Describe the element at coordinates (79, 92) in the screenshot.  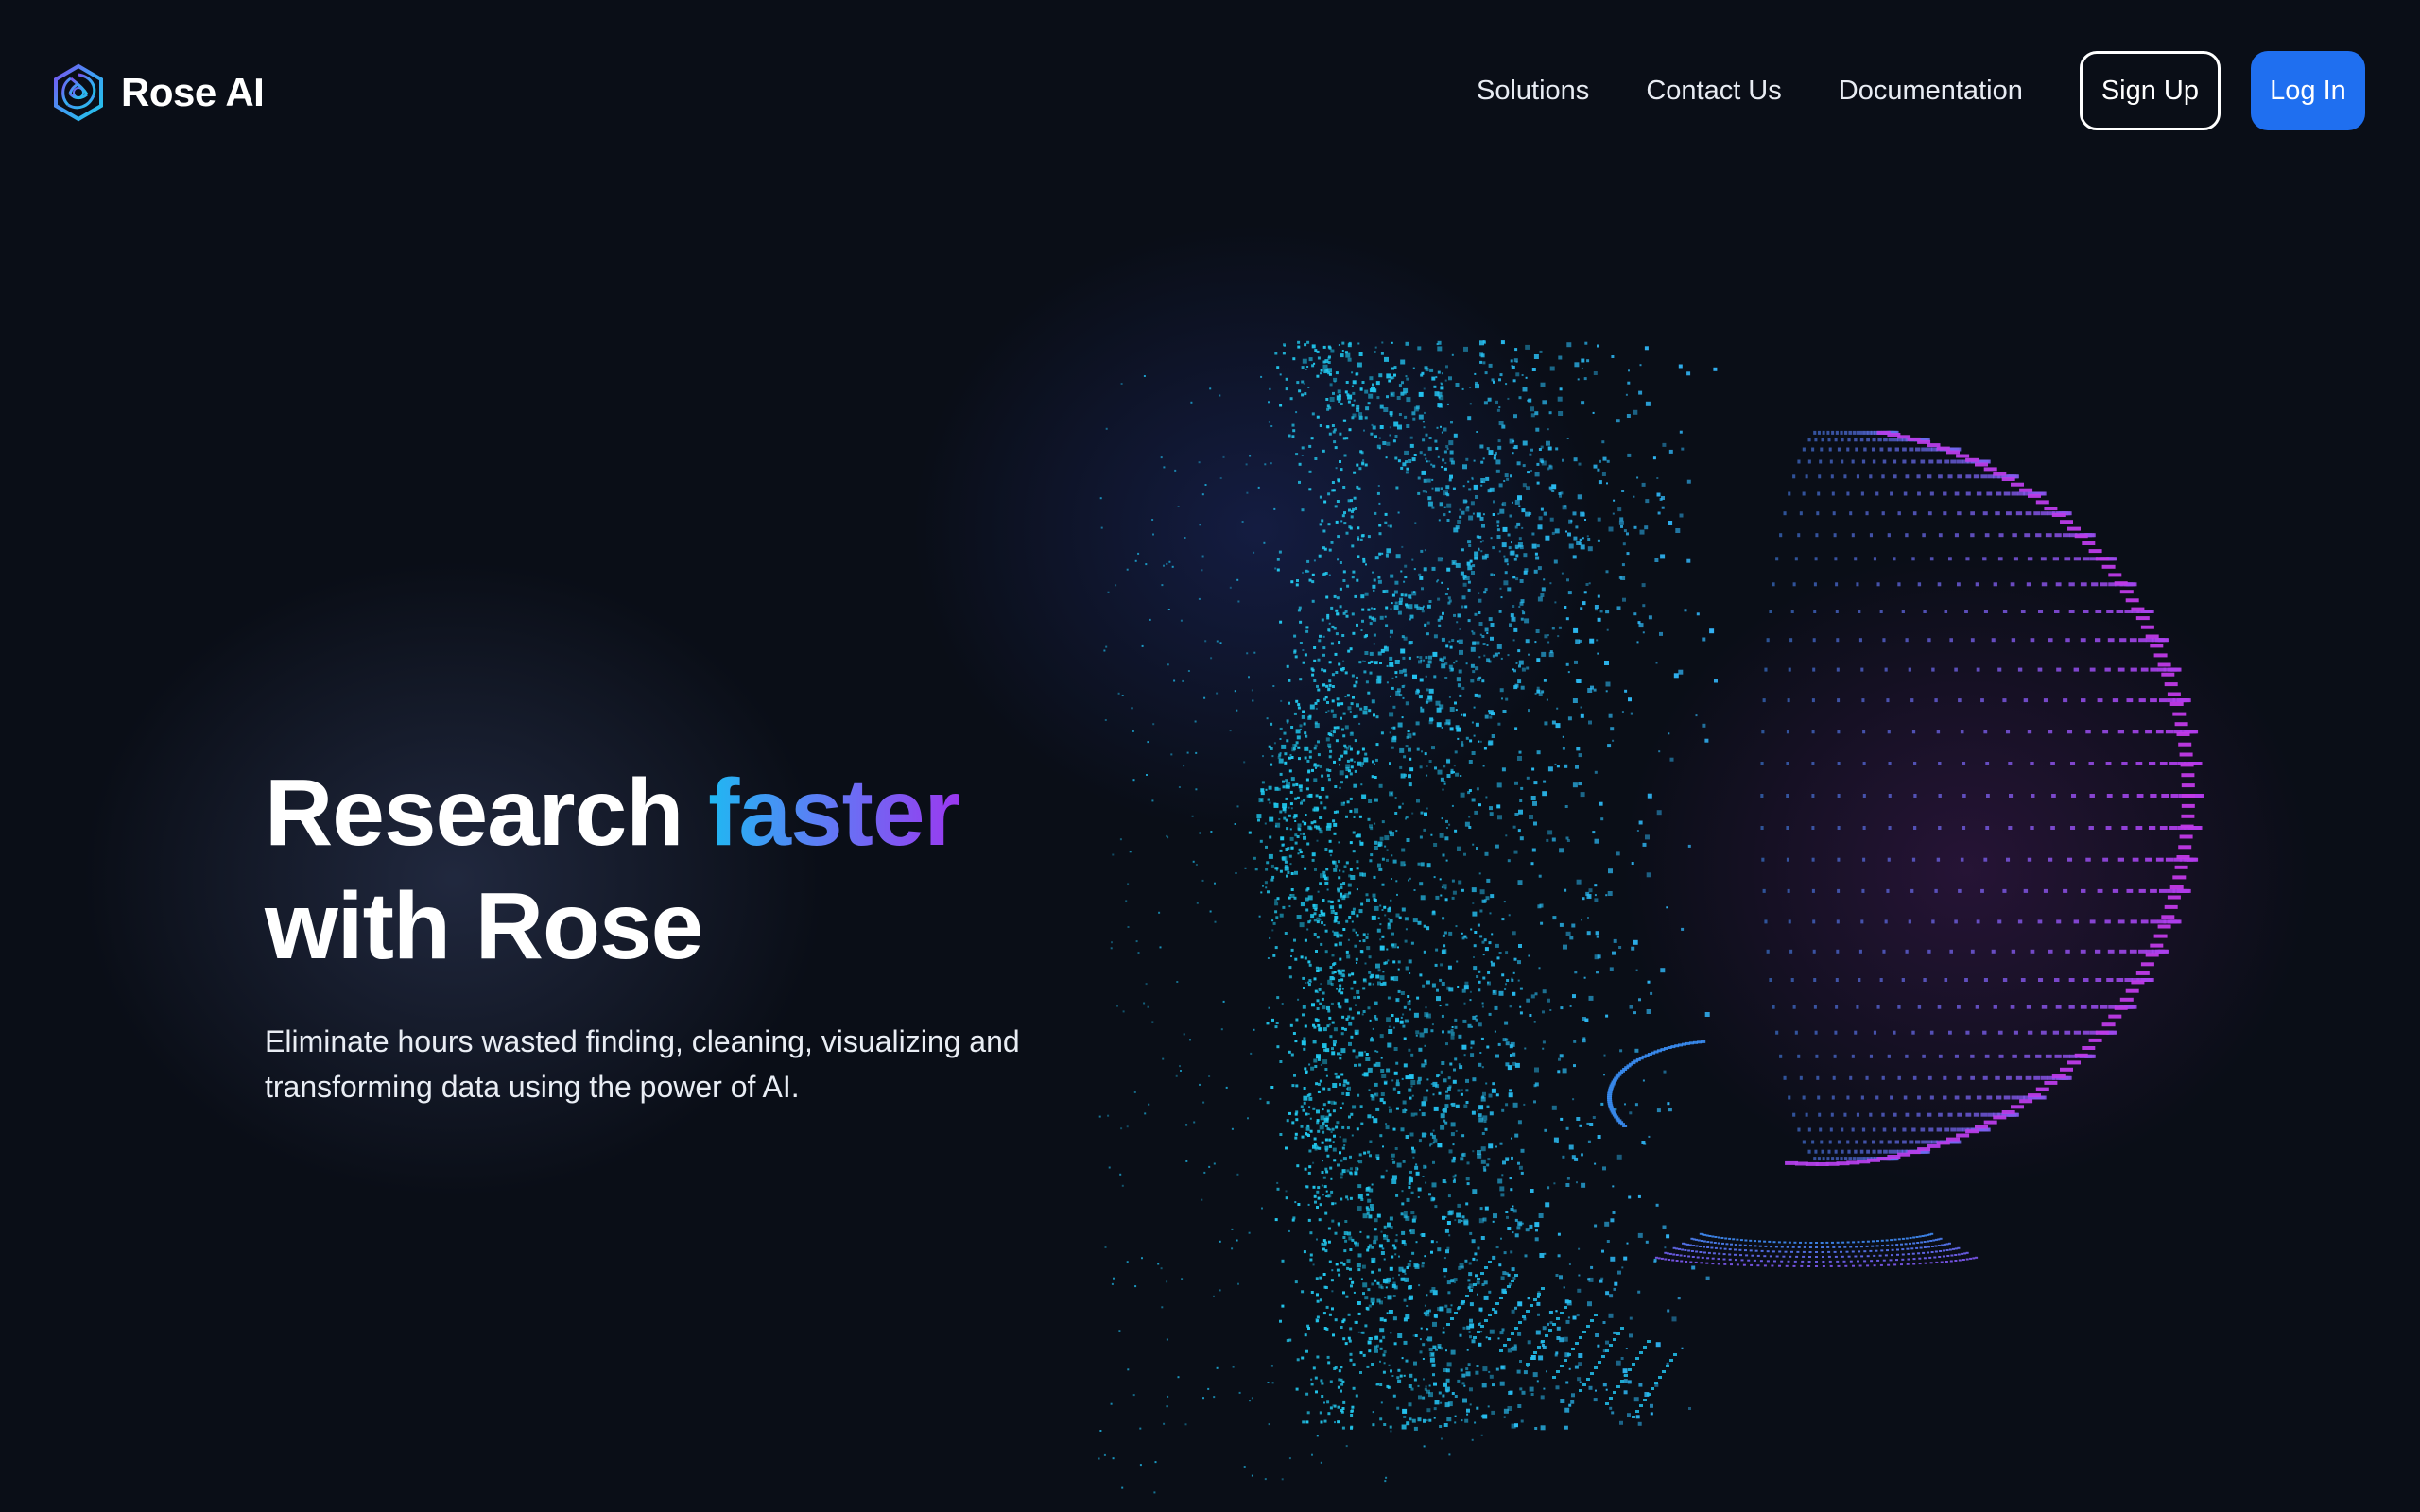
I see `hexagon-swirl-icon` at that location.